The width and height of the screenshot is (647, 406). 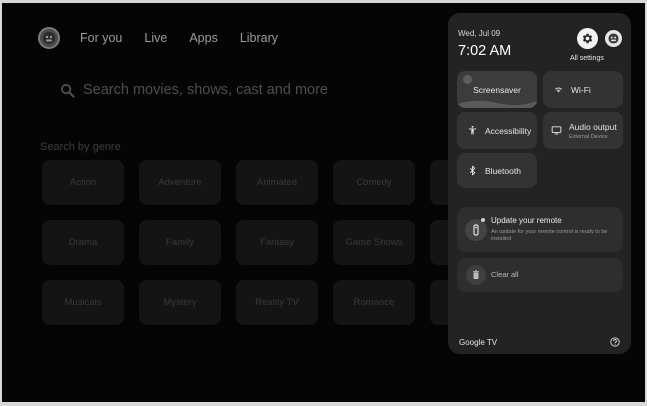 I want to click on genre-reality-tv: Reality TV, so click(x=277, y=302).